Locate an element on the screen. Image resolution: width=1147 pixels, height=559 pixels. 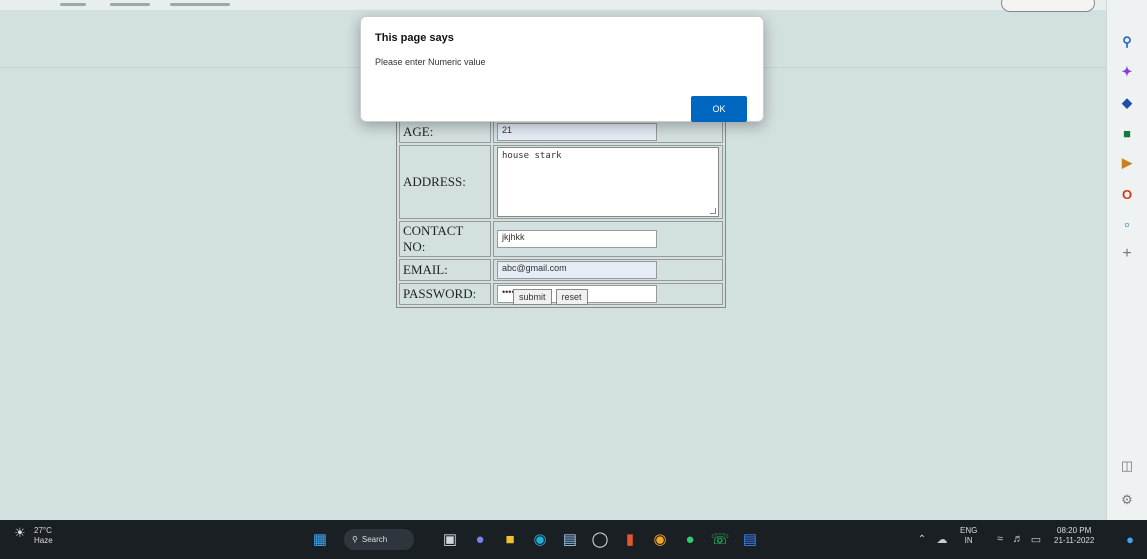
ok-button: OK is located at coordinates (719, 109).